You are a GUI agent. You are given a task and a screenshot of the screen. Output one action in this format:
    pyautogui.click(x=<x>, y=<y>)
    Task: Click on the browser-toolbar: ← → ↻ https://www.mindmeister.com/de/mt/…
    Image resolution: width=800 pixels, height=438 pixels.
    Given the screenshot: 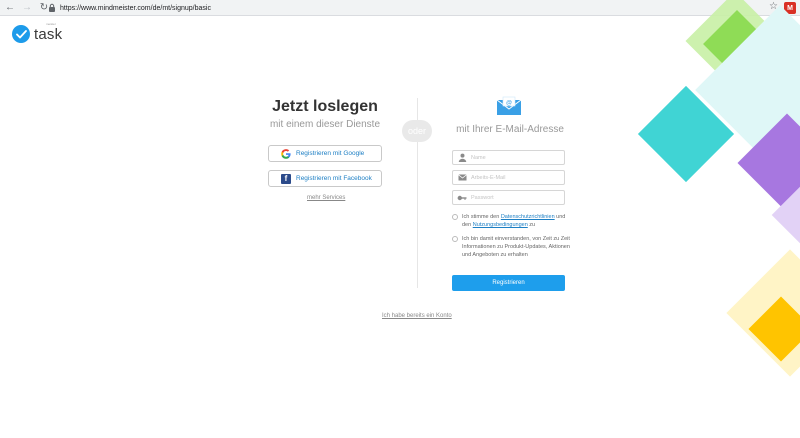 What is the action you would take?
    pyautogui.click(x=400, y=8)
    